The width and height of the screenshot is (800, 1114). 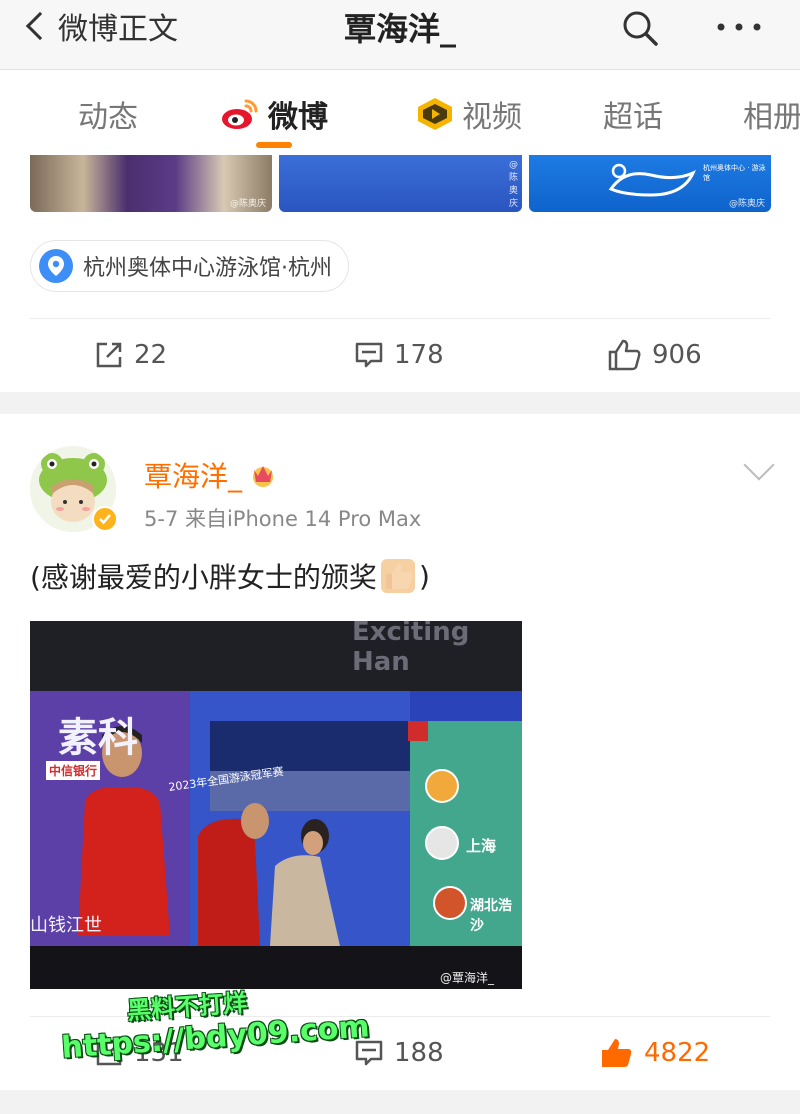 I want to click on repost-button: 22, so click(x=130, y=355).